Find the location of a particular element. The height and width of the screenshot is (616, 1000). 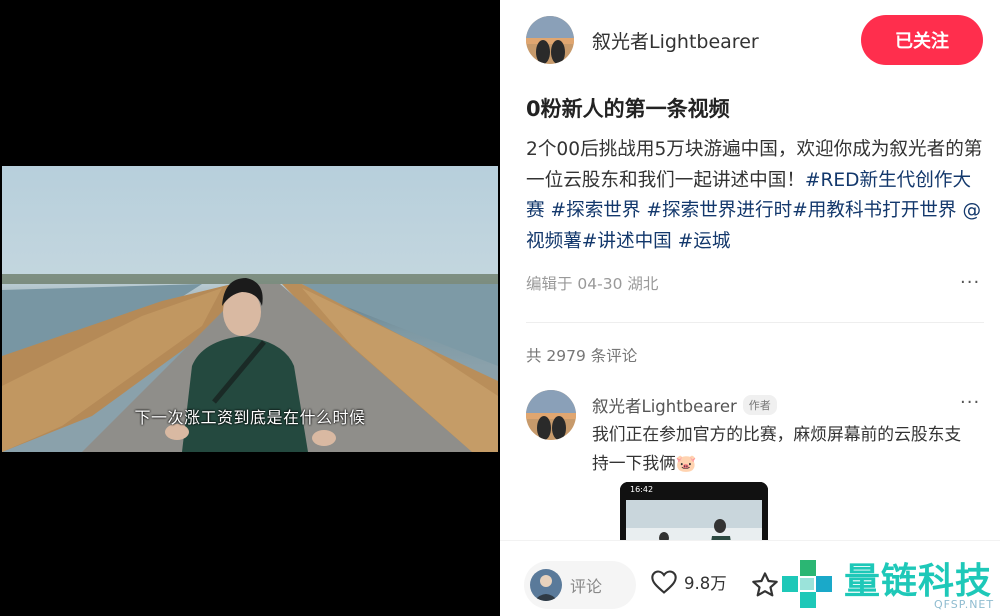

tag-link: #运城 is located at coordinates (704, 241).